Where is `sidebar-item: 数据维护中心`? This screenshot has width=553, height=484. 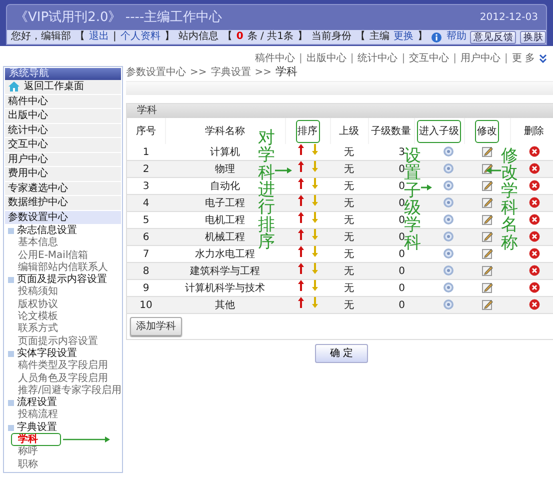
sidebar-item: 数据维护中心 is located at coordinates (63, 203).